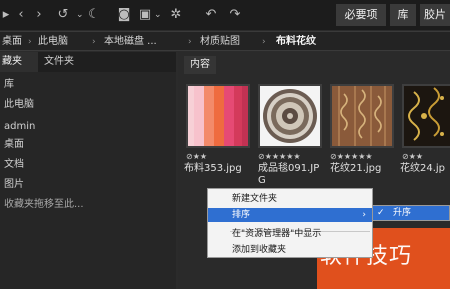 Image resolution: width=450 pixels, height=289 pixels. What do you see at coordinates (435, 15) in the screenshot?
I see `workspace-film-button: 胶片` at bounding box center [435, 15].